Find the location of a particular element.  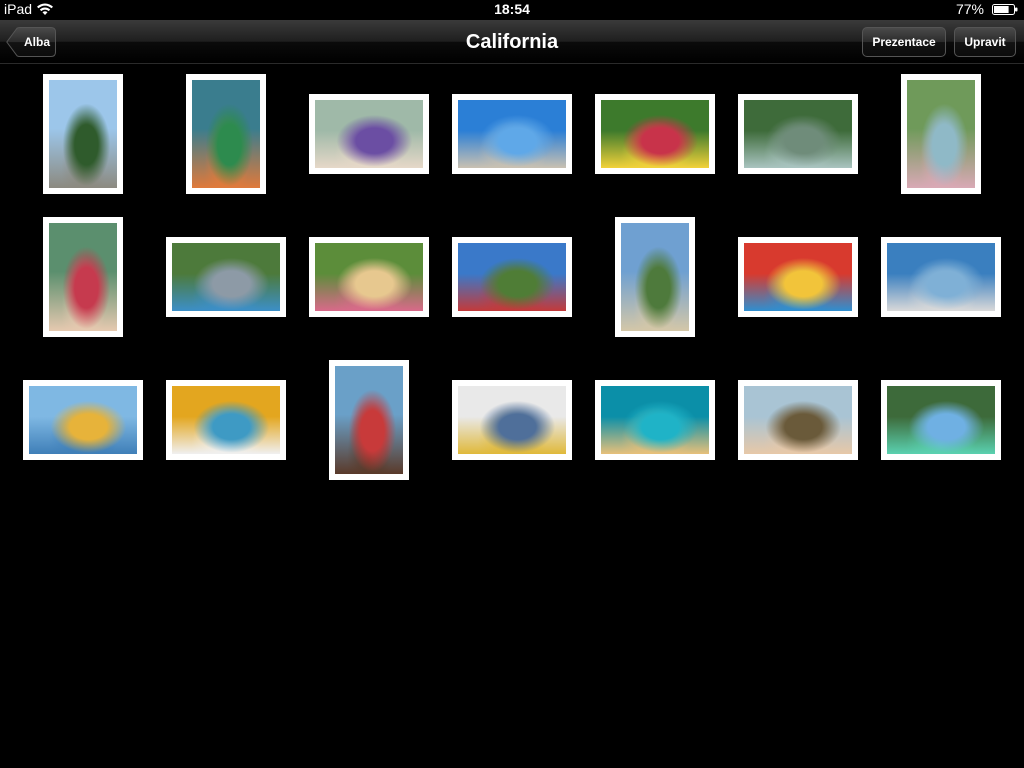

slideshow-button: Prezentace is located at coordinates (904, 42).